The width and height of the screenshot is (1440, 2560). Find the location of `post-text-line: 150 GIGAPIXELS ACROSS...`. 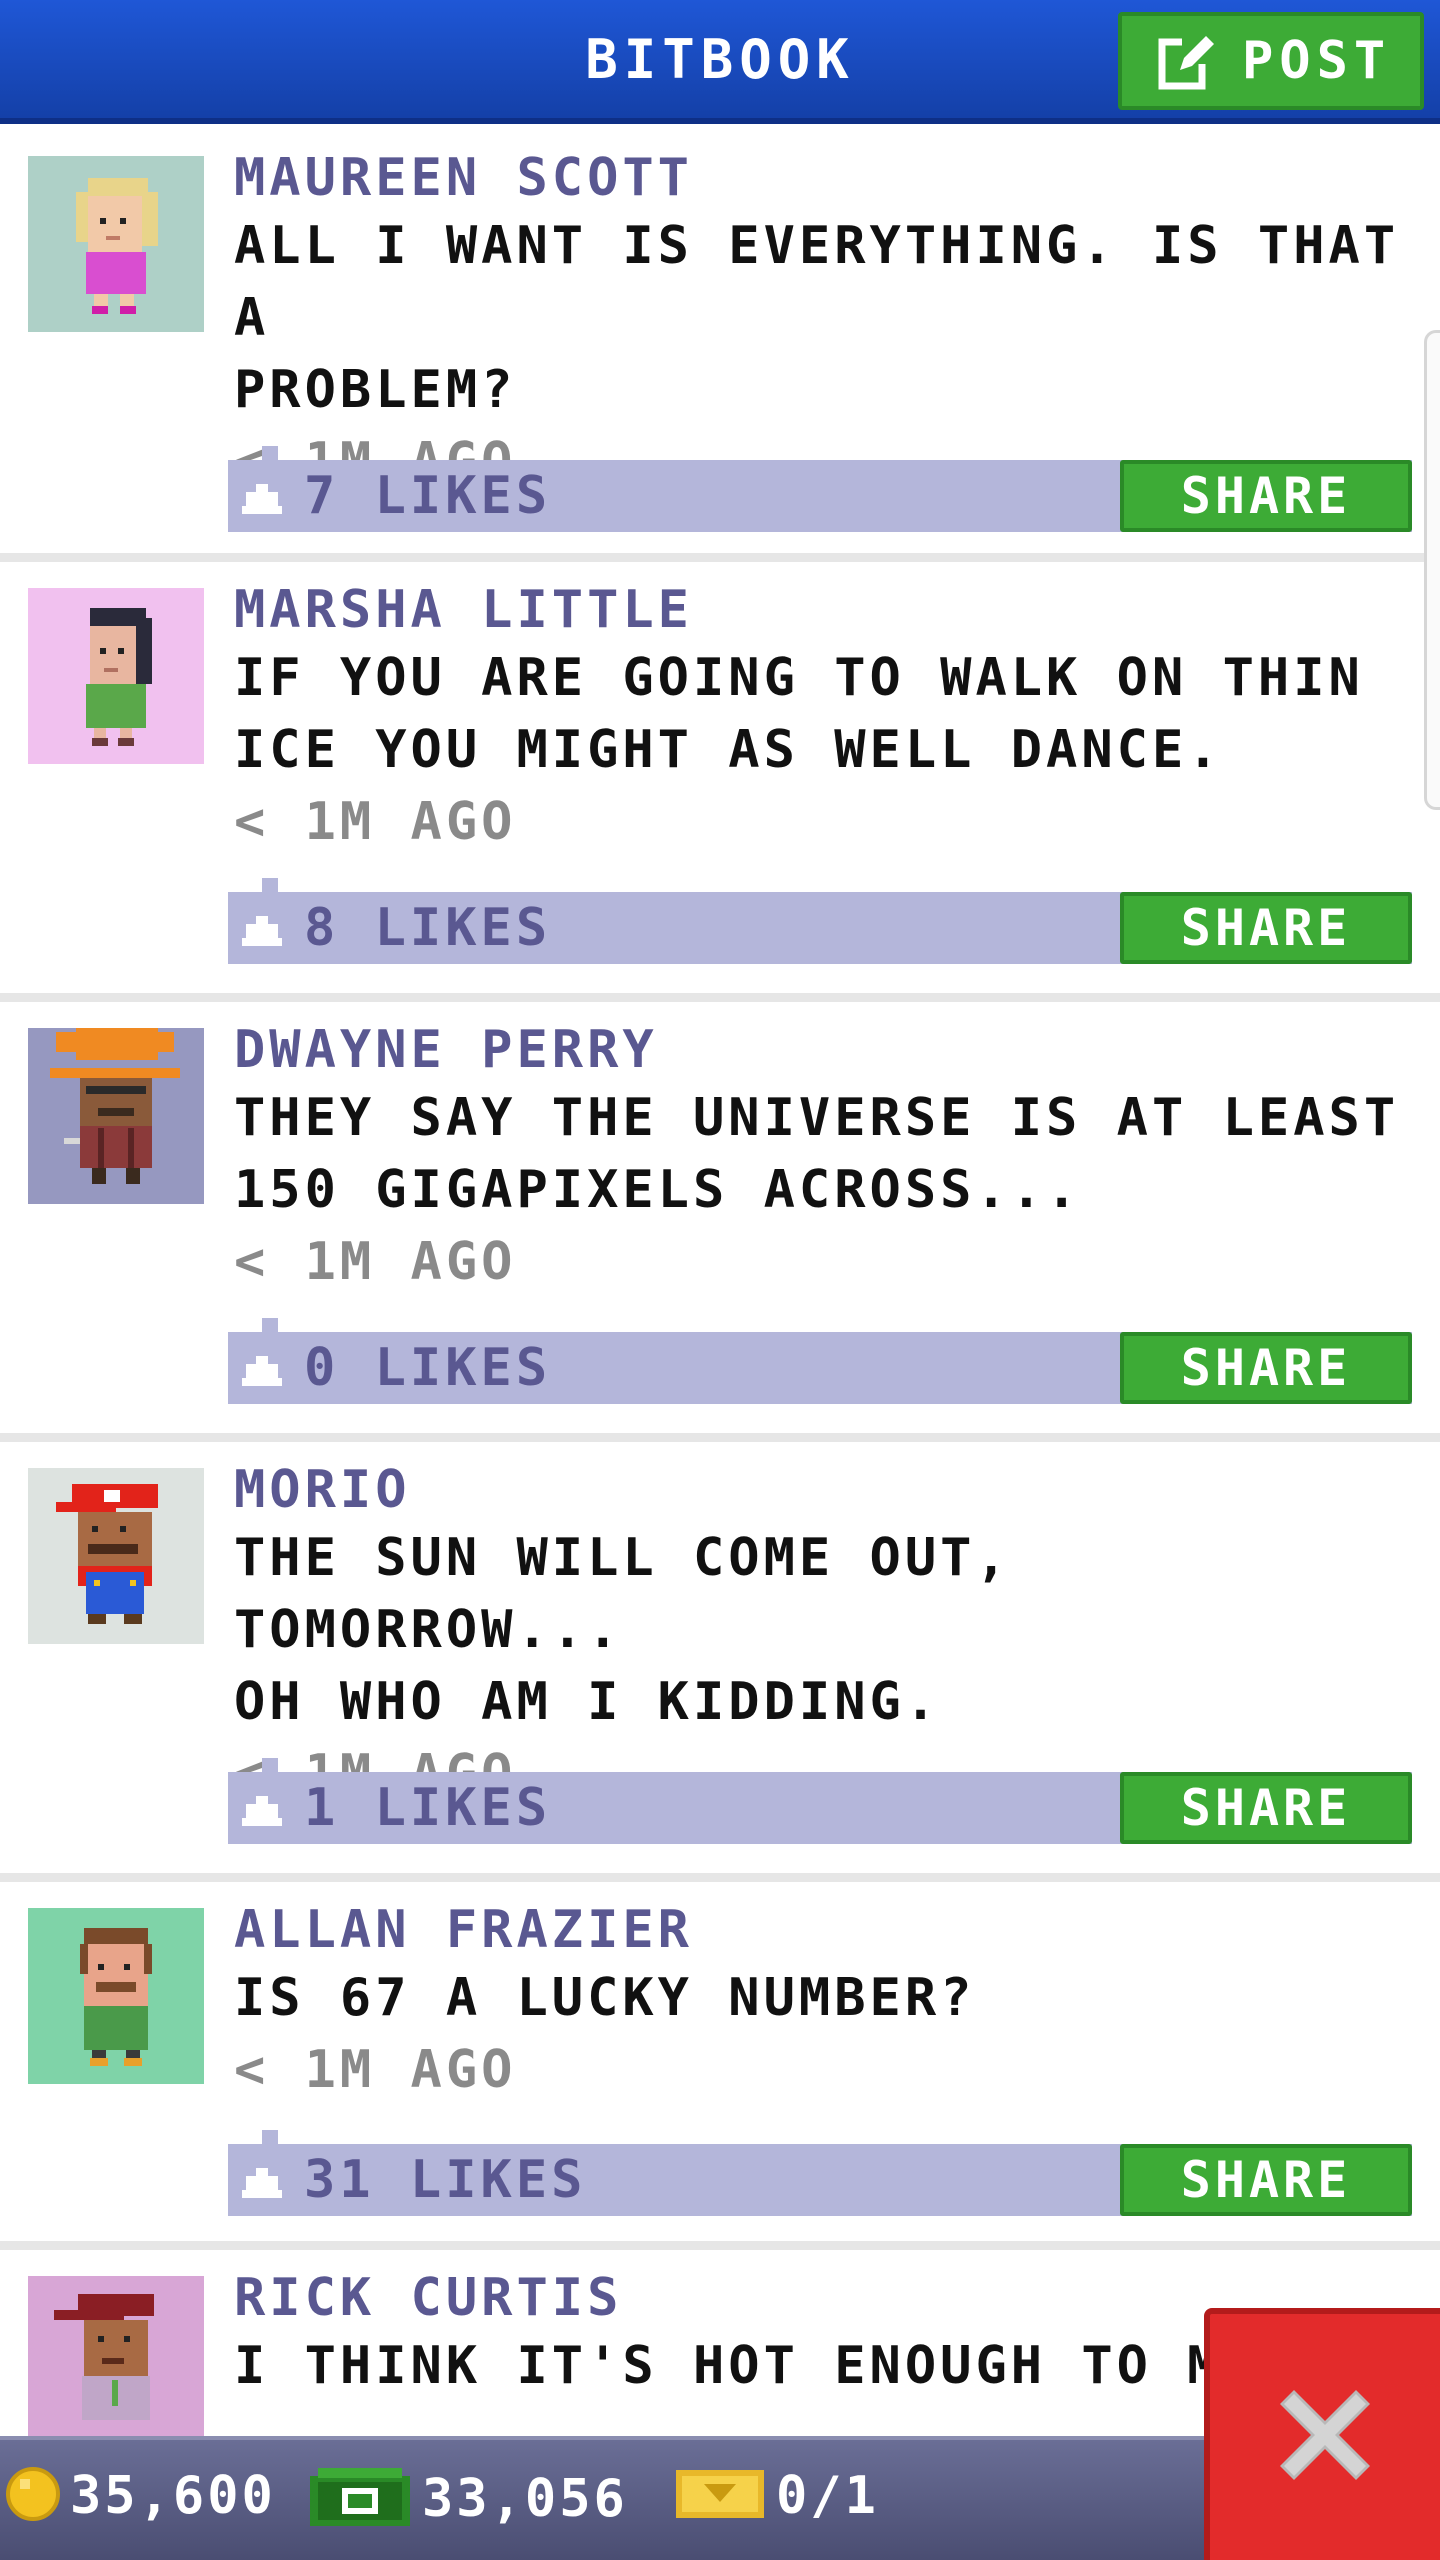

post-text-line: 150 GIGAPIXELS ACROSS... is located at coordinates (658, 1190).